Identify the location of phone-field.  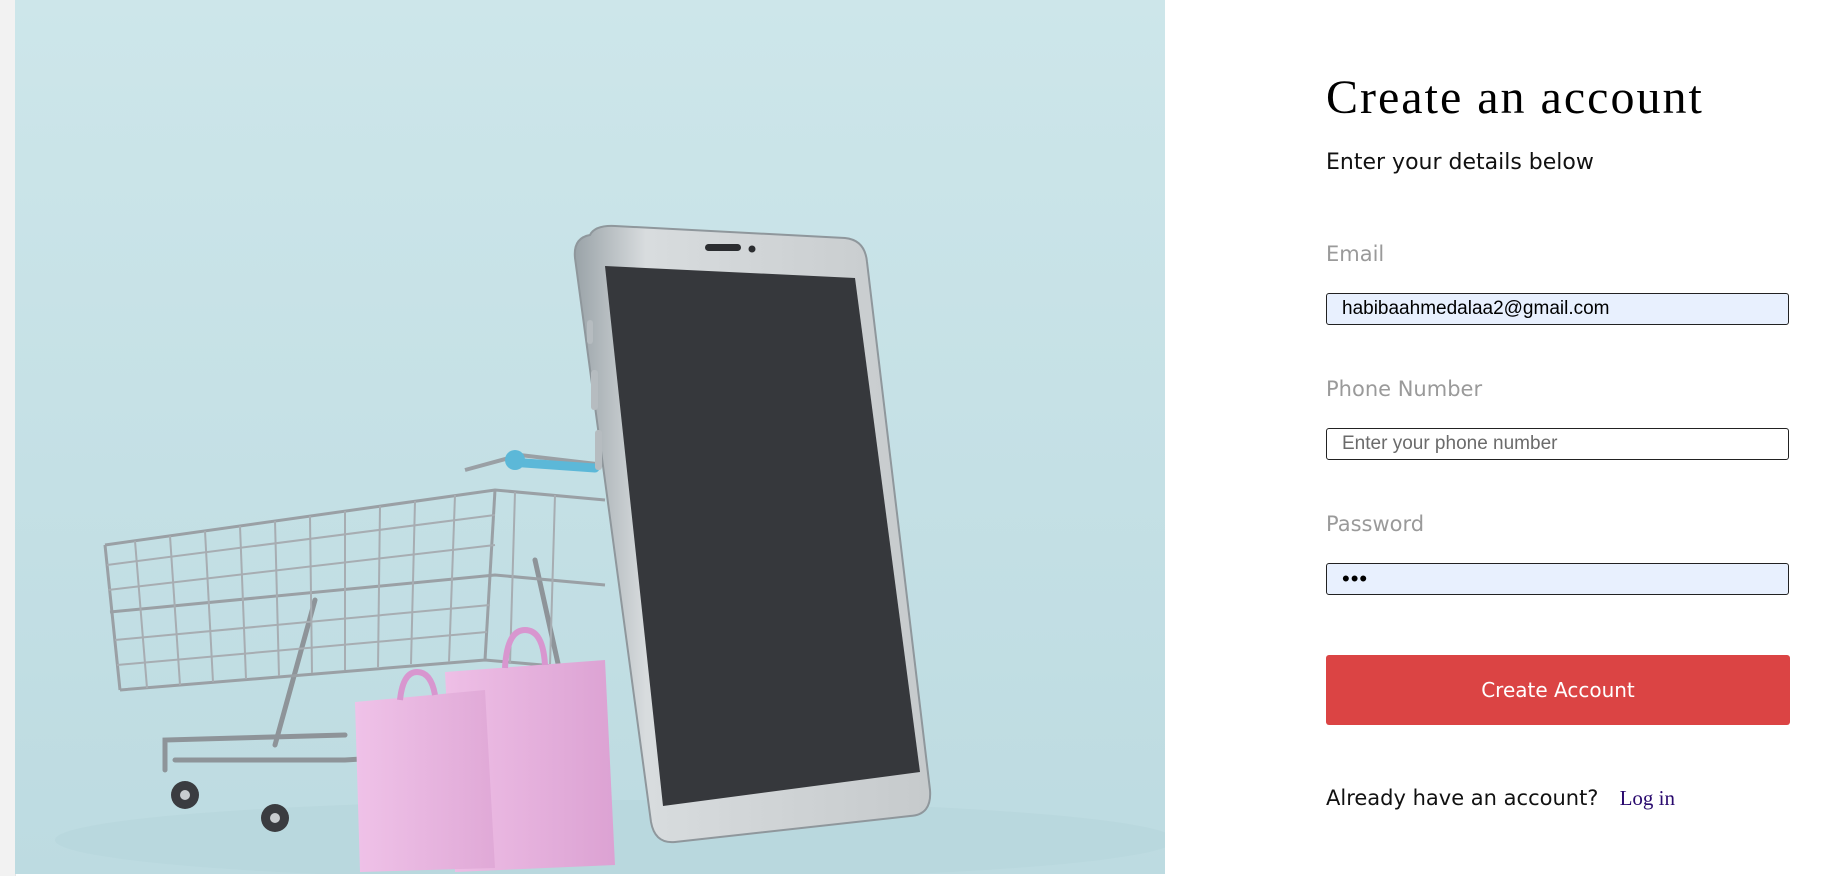
(1557, 444).